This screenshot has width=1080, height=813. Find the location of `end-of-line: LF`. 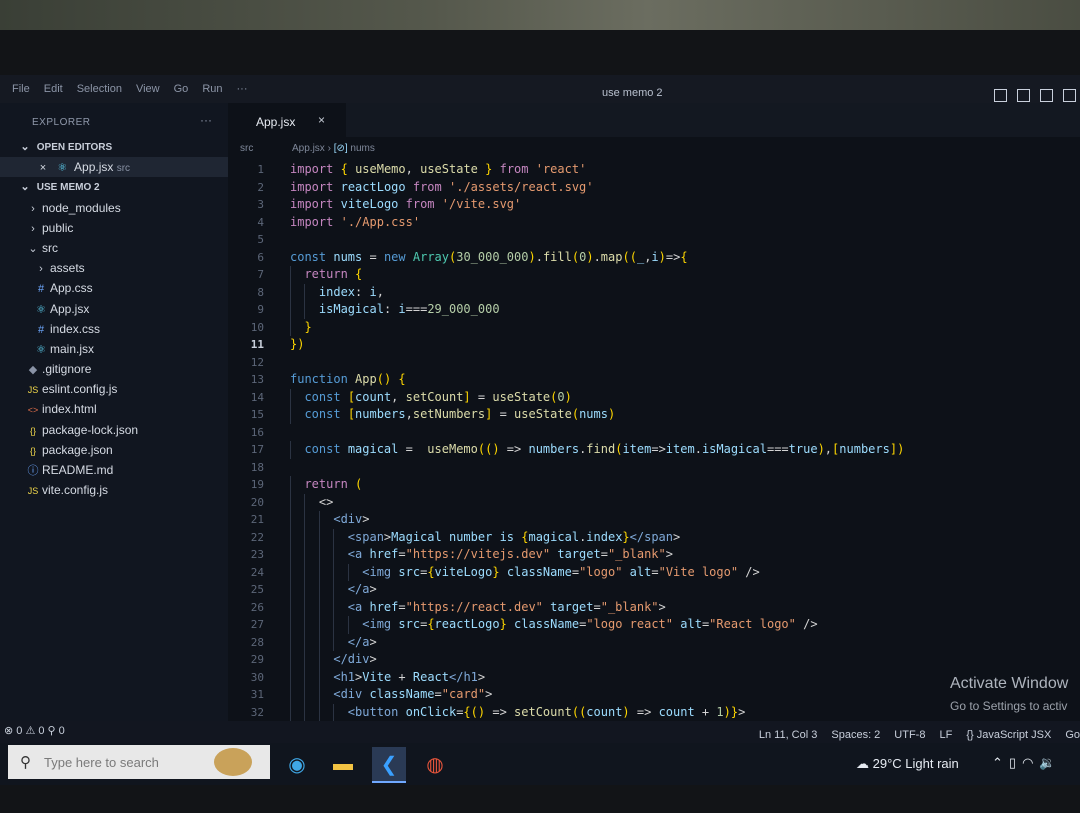

end-of-line: LF is located at coordinates (945, 735).